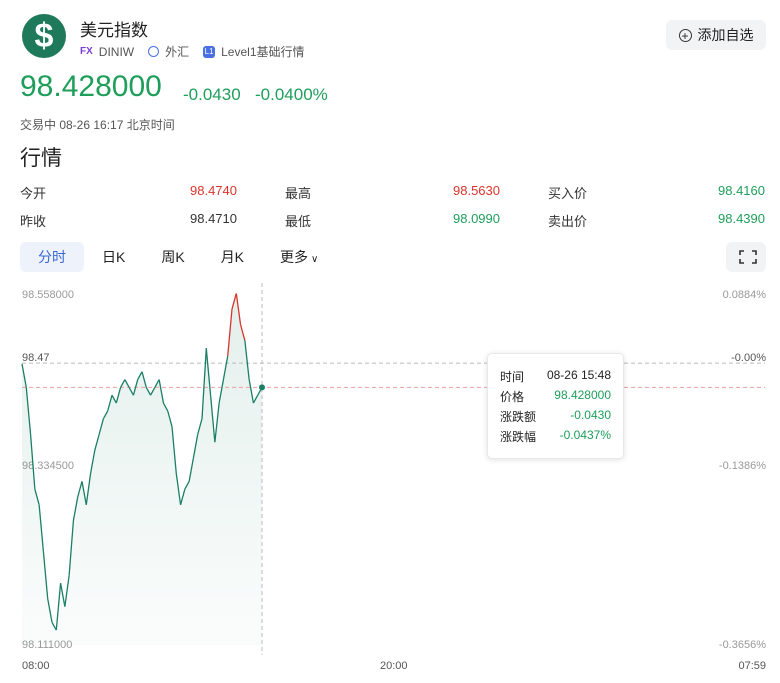  Describe the element at coordinates (154, 51) in the screenshot. I see `globe-icon` at that location.